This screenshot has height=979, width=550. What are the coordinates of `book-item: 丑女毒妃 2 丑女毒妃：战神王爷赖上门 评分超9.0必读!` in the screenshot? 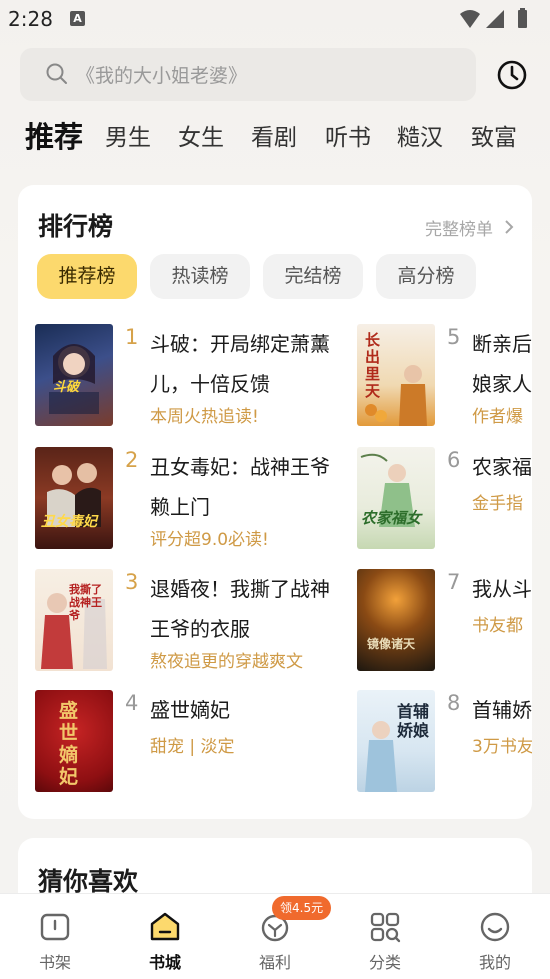 It's located at (185, 499).